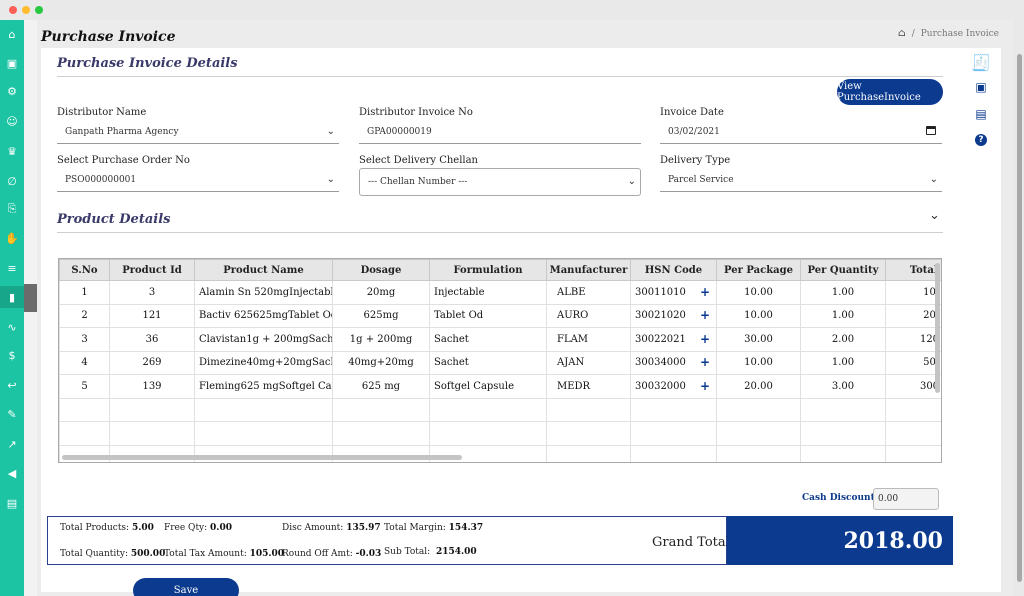 The width and height of the screenshot is (1024, 596). Describe the element at coordinates (948, 33) in the screenshot. I see `breadcrumb: ⌂ / Purchase Invoice` at that location.